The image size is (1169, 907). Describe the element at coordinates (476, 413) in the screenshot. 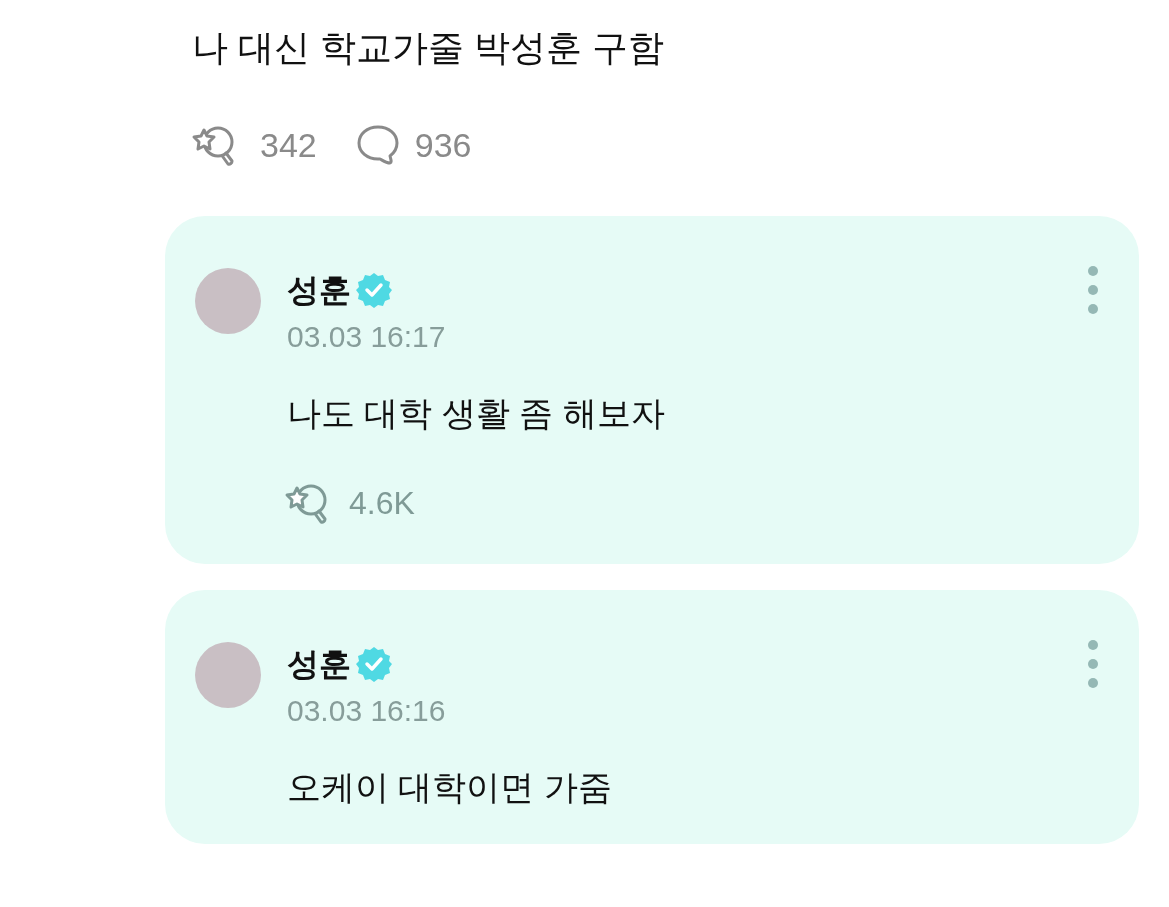

I see `reply-text: 나도 대학 생활 좀 해보자` at that location.